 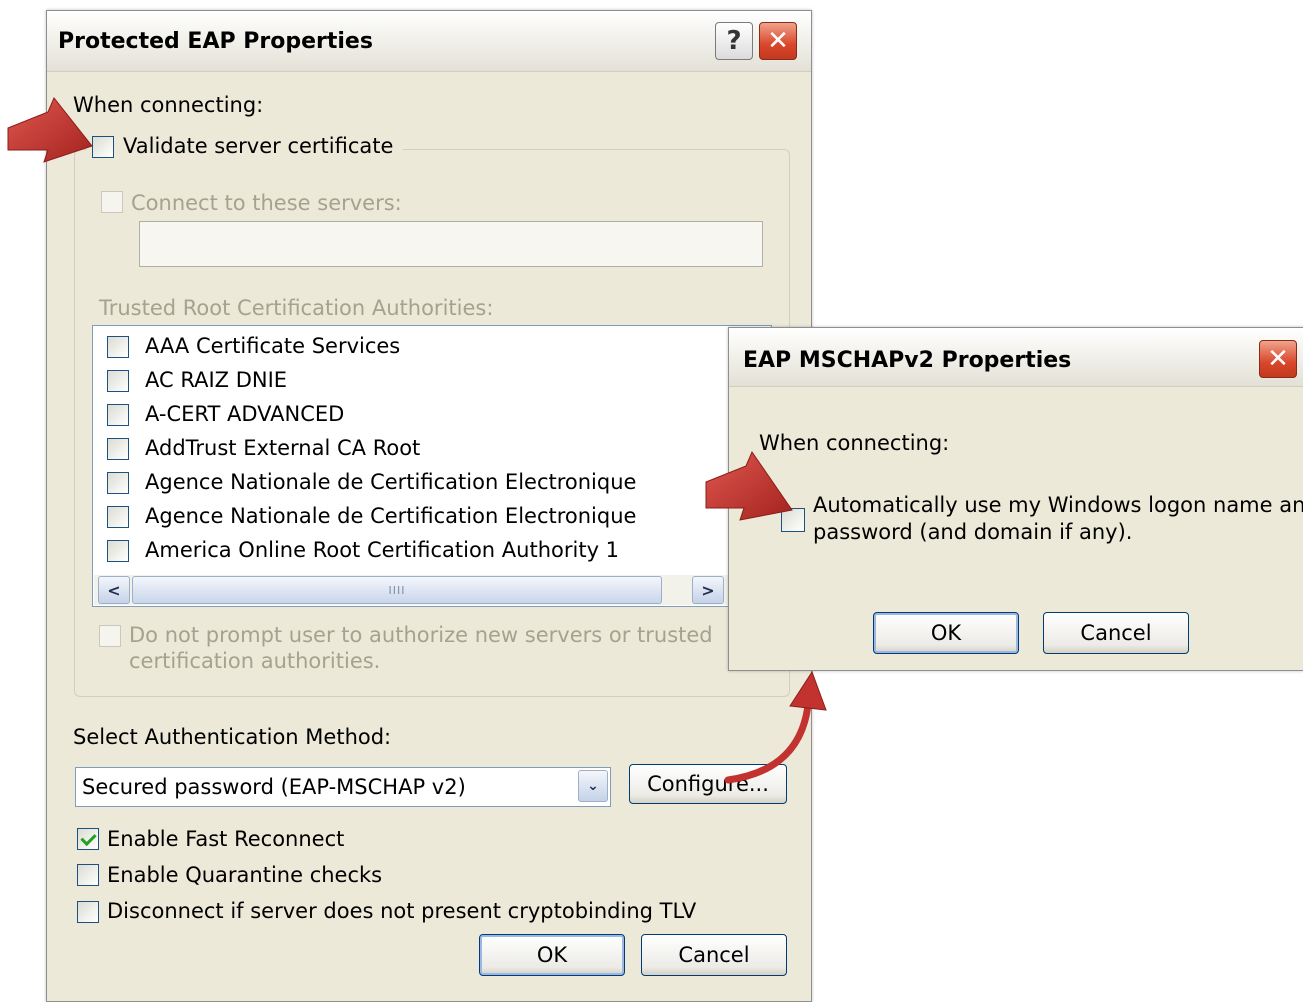 I want to click on cancel-button: Cancel, so click(x=714, y=955).